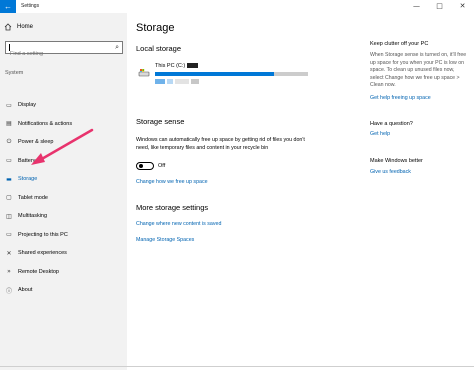  I want to click on sidebar-item-shared-experiences: ✕ Shared experiences, so click(63, 253).